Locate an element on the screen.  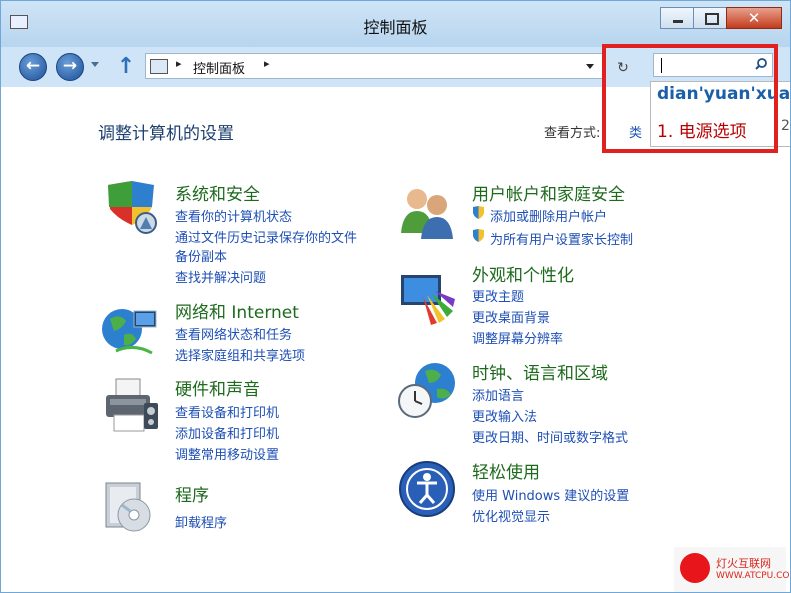
control-panel-icon is located at coordinates (159, 66).